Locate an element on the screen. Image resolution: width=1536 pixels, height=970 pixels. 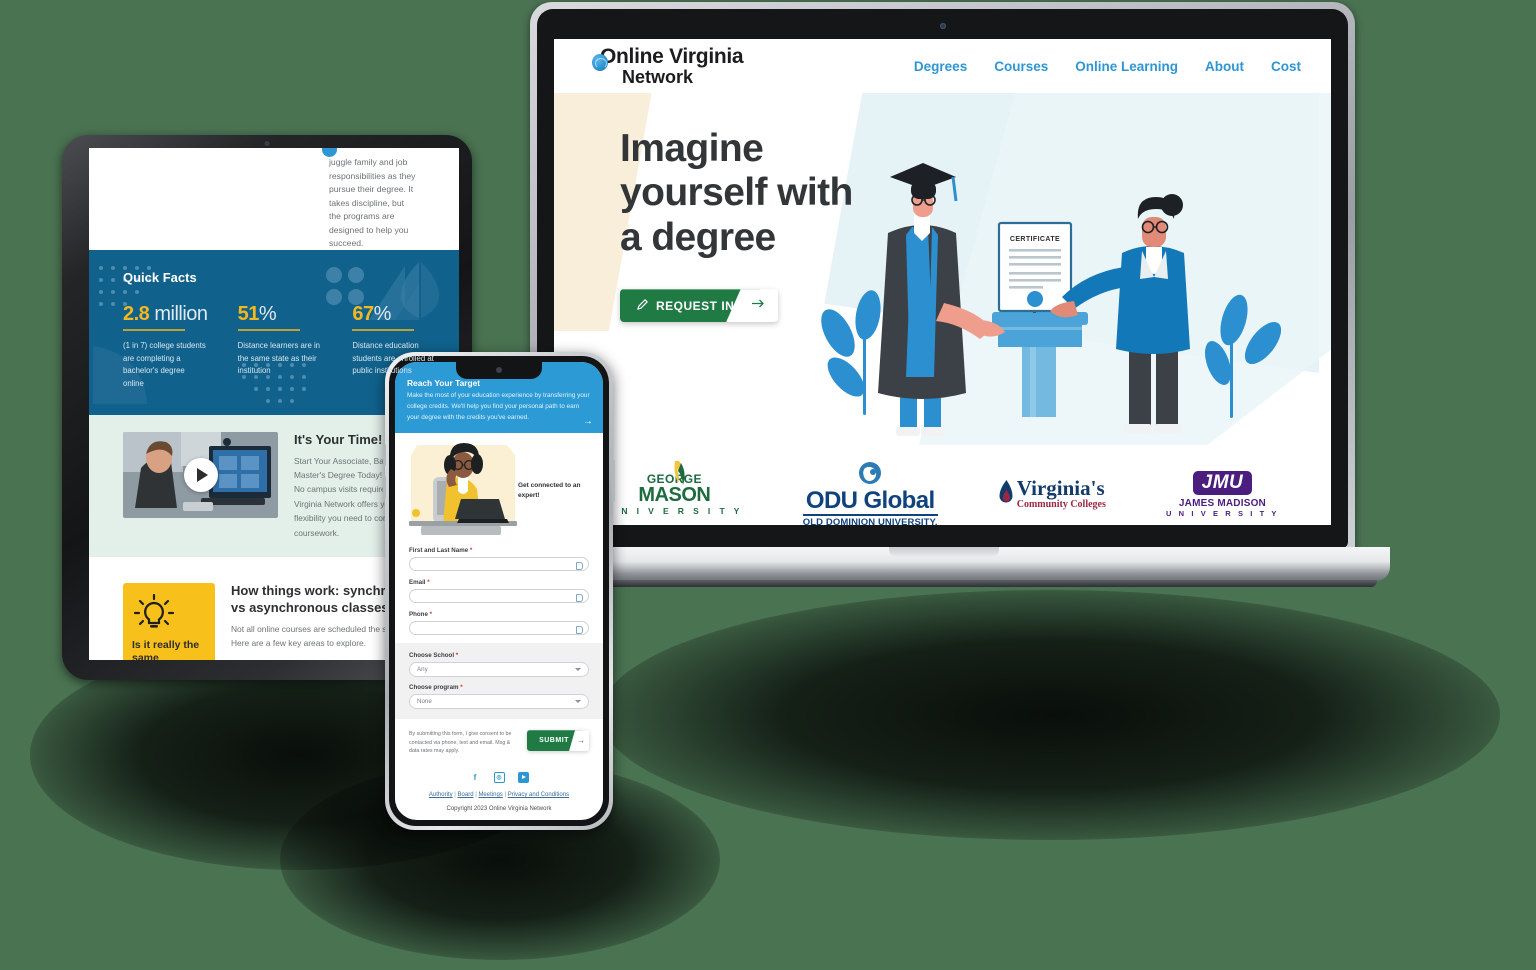
expert-caption: Get connected to an expert! is located at coordinates (549, 490).